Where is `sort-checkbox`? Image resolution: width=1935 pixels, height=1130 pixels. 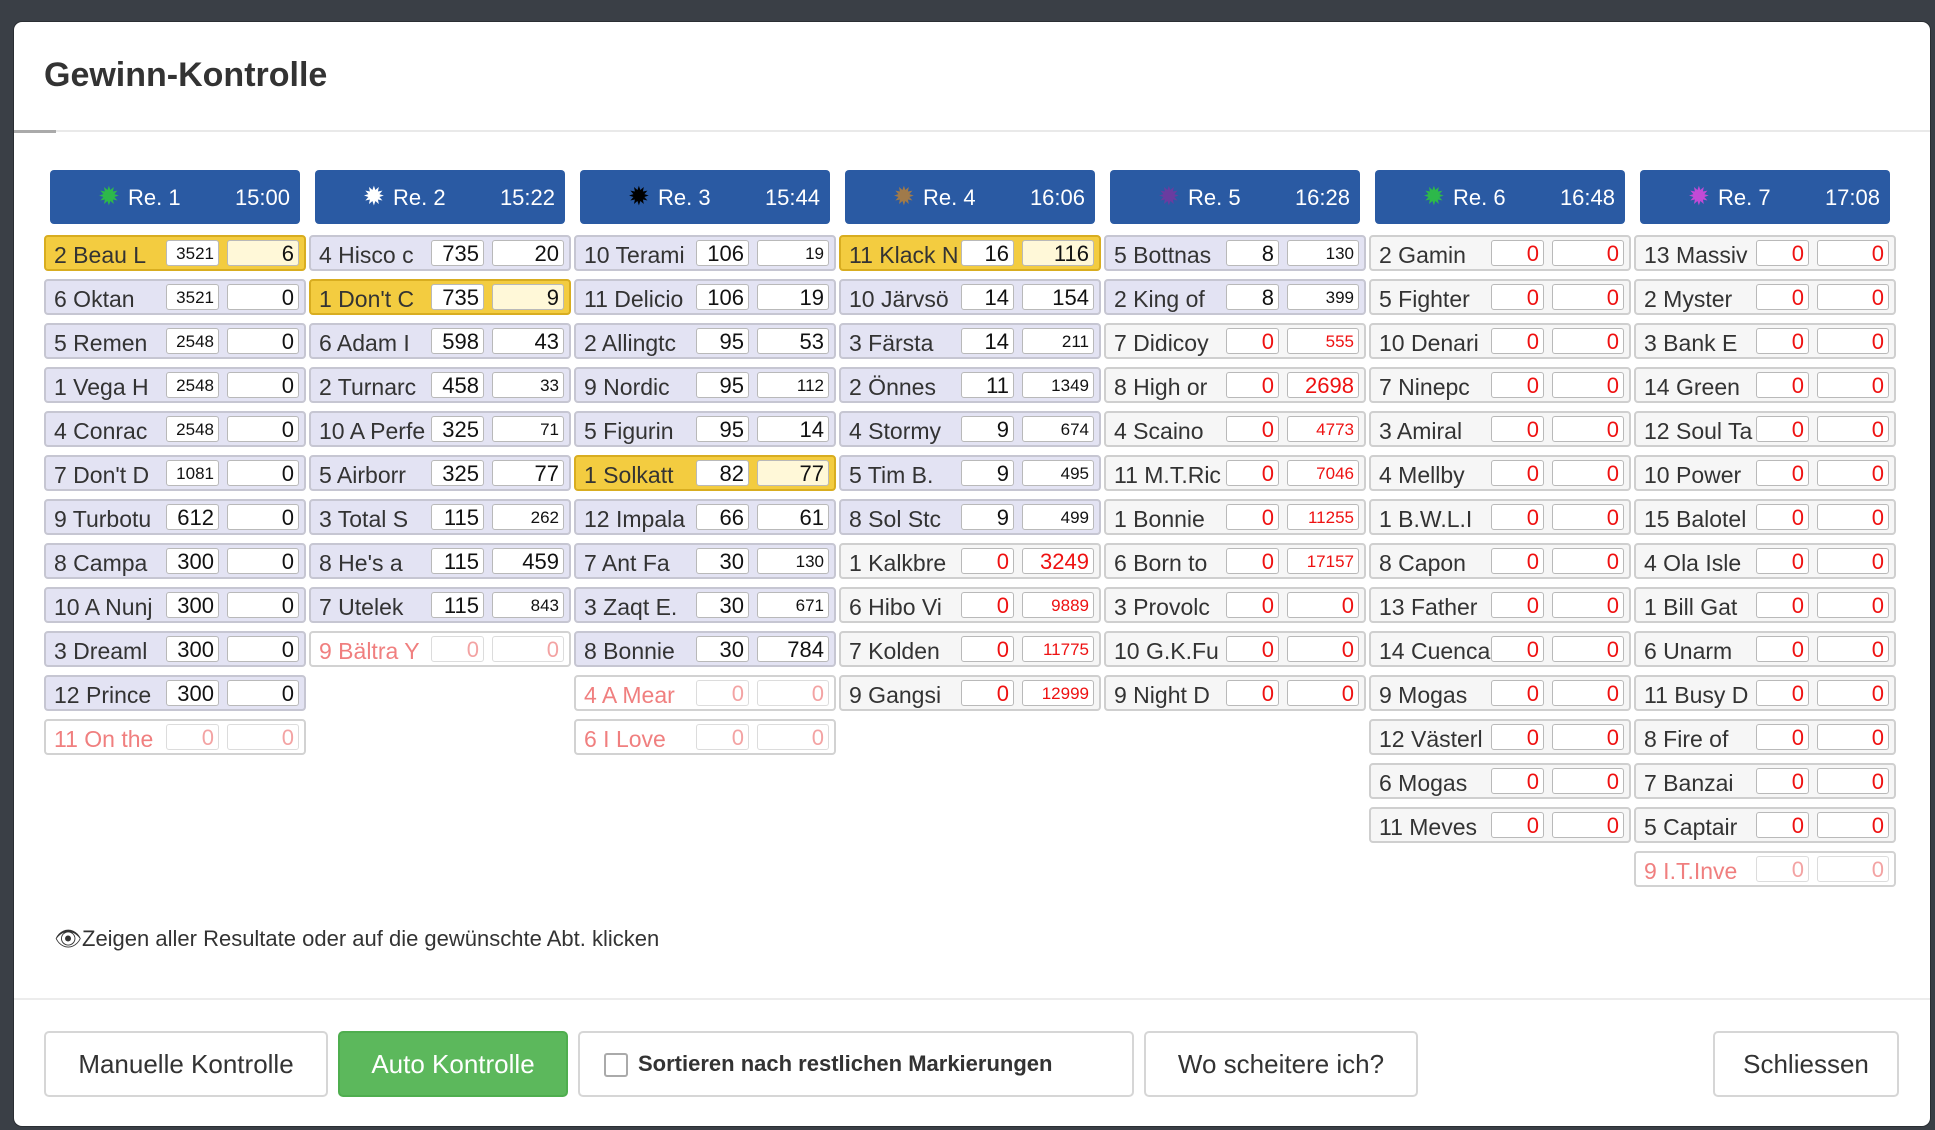 sort-checkbox is located at coordinates (616, 1065).